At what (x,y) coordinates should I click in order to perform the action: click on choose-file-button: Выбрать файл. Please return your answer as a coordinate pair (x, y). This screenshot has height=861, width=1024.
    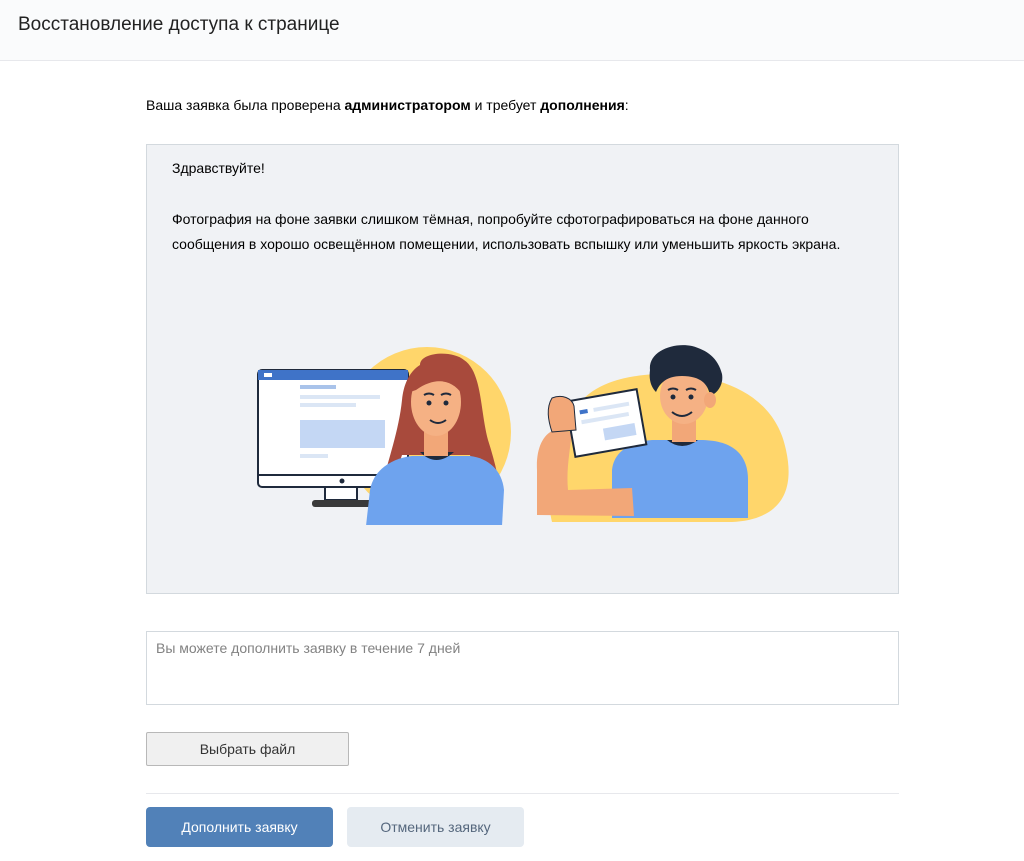
    Looking at the image, I should click on (247, 749).